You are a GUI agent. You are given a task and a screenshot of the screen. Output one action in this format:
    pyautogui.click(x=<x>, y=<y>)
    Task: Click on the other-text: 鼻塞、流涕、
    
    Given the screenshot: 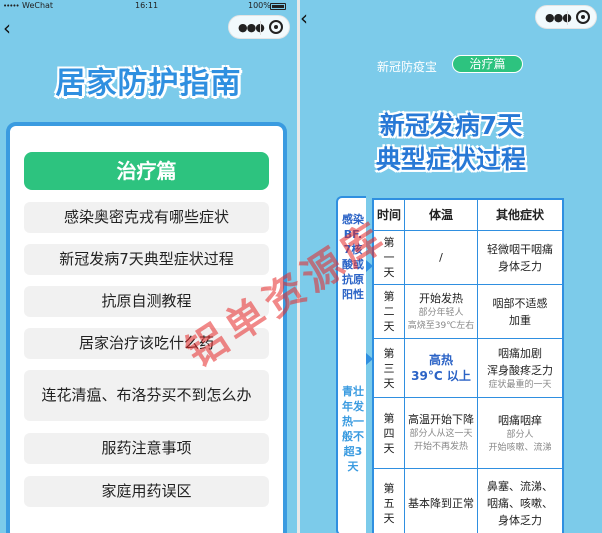 What is the action you would take?
    pyautogui.click(x=520, y=486)
    